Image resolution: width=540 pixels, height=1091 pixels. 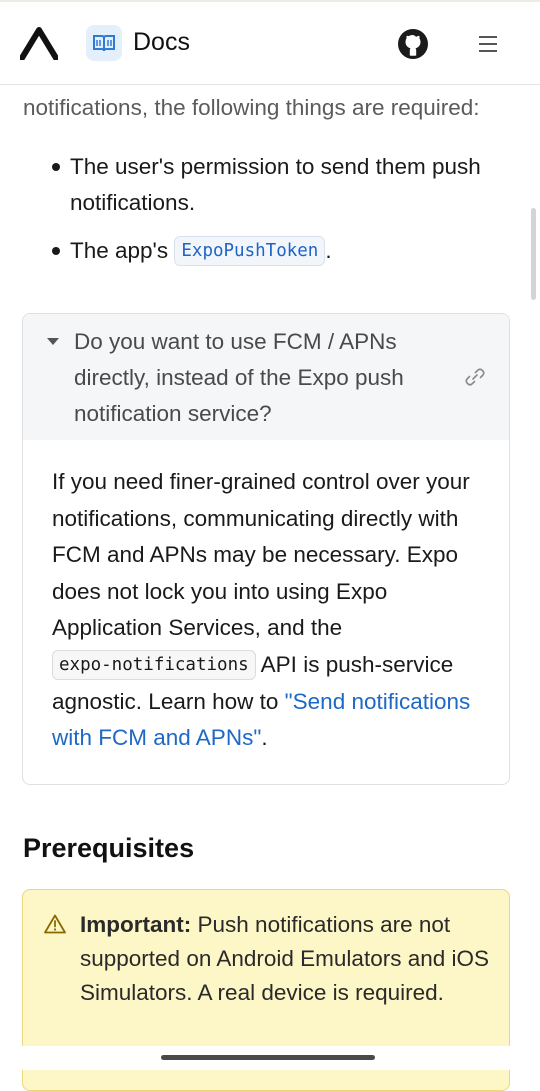 What do you see at coordinates (161, 42) in the screenshot?
I see `docs-title: Docs` at bounding box center [161, 42].